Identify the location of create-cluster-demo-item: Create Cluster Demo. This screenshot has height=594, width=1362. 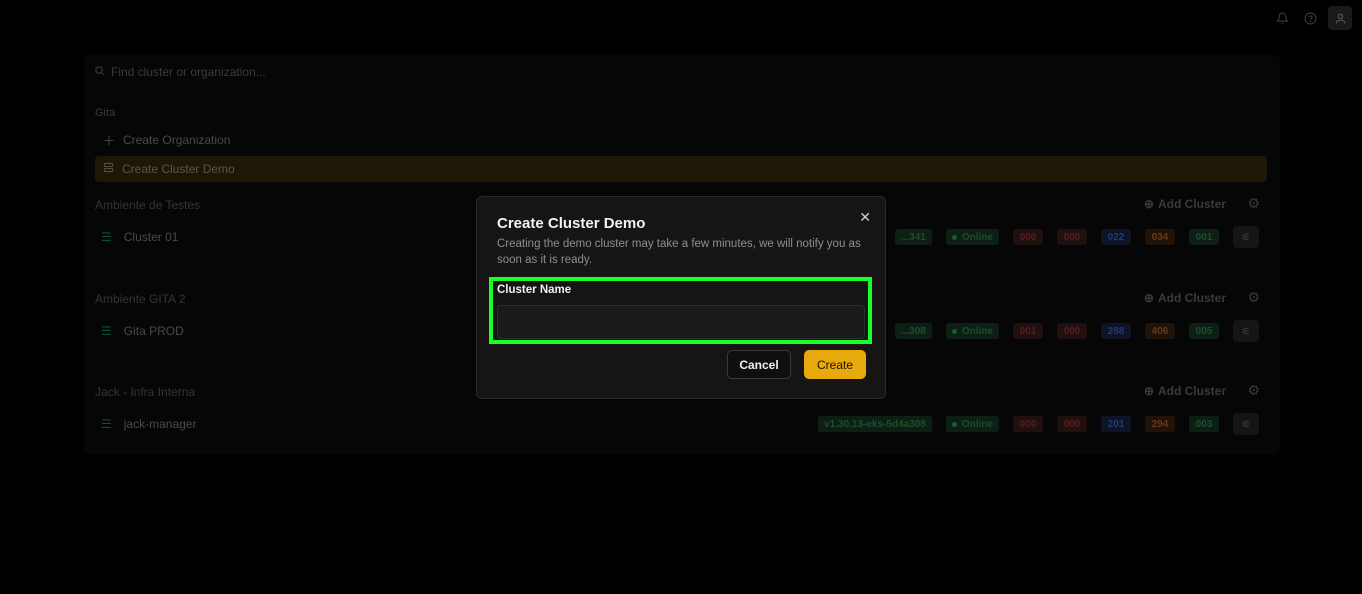
(681, 169).